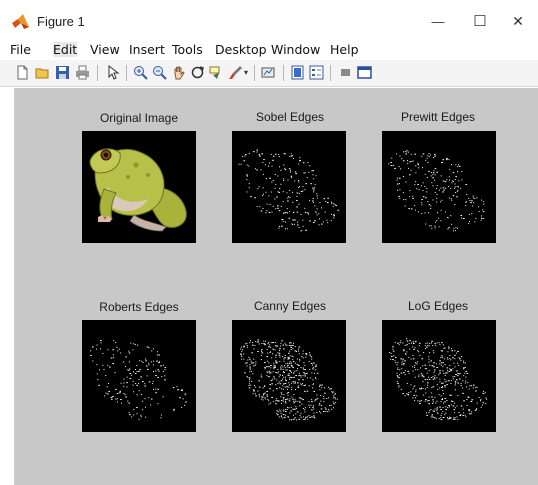 This screenshot has height=485, width=538. Describe the element at coordinates (112, 72) in the screenshot. I see `pointer-button` at that location.